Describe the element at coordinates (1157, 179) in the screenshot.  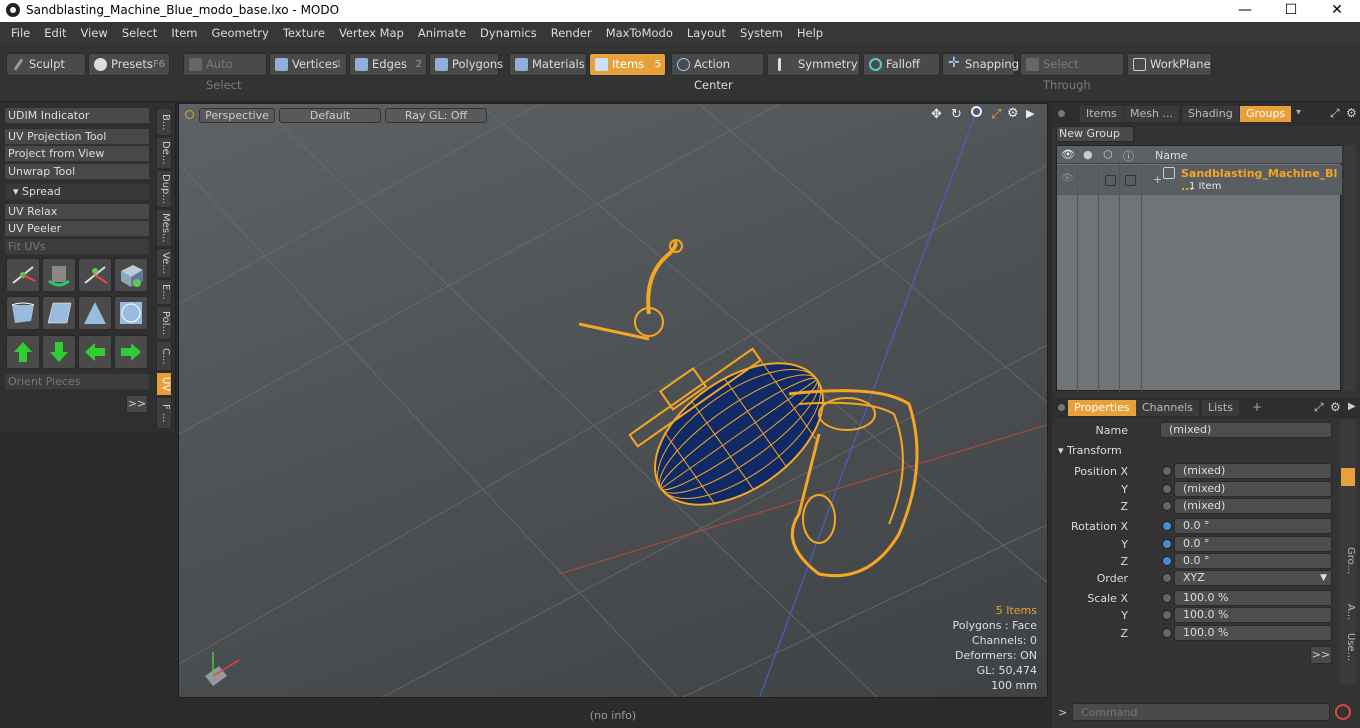
I see `expand-plus-icon: +` at that location.